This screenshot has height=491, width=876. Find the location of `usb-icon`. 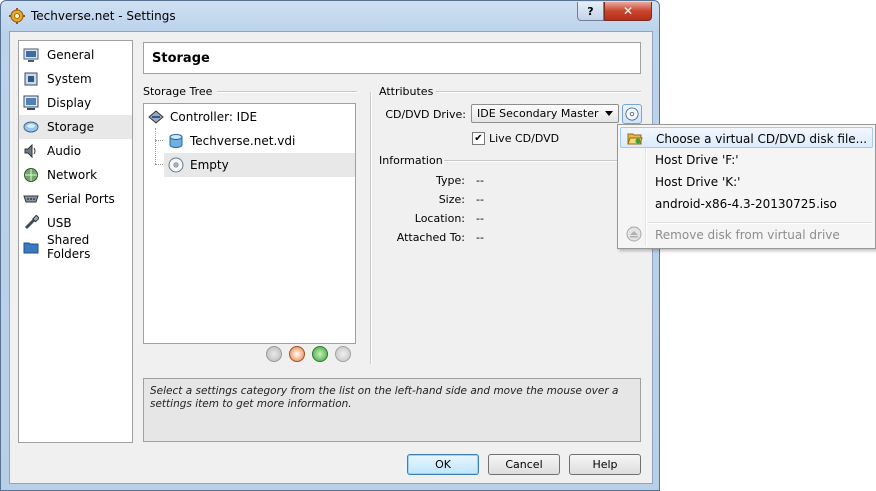

usb-icon is located at coordinates (31, 223).